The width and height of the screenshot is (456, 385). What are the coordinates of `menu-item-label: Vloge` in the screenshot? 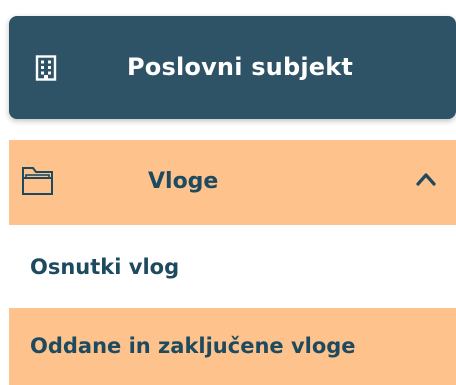 It's located at (183, 181).